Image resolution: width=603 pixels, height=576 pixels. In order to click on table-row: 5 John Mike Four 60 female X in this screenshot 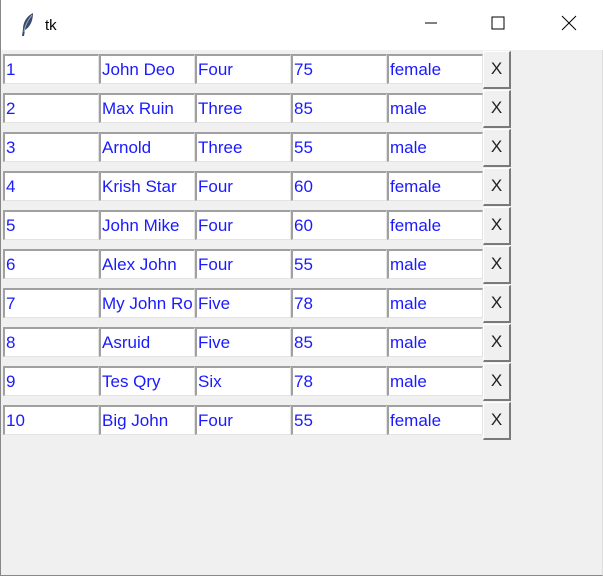, I will do `click(261, 226)`.